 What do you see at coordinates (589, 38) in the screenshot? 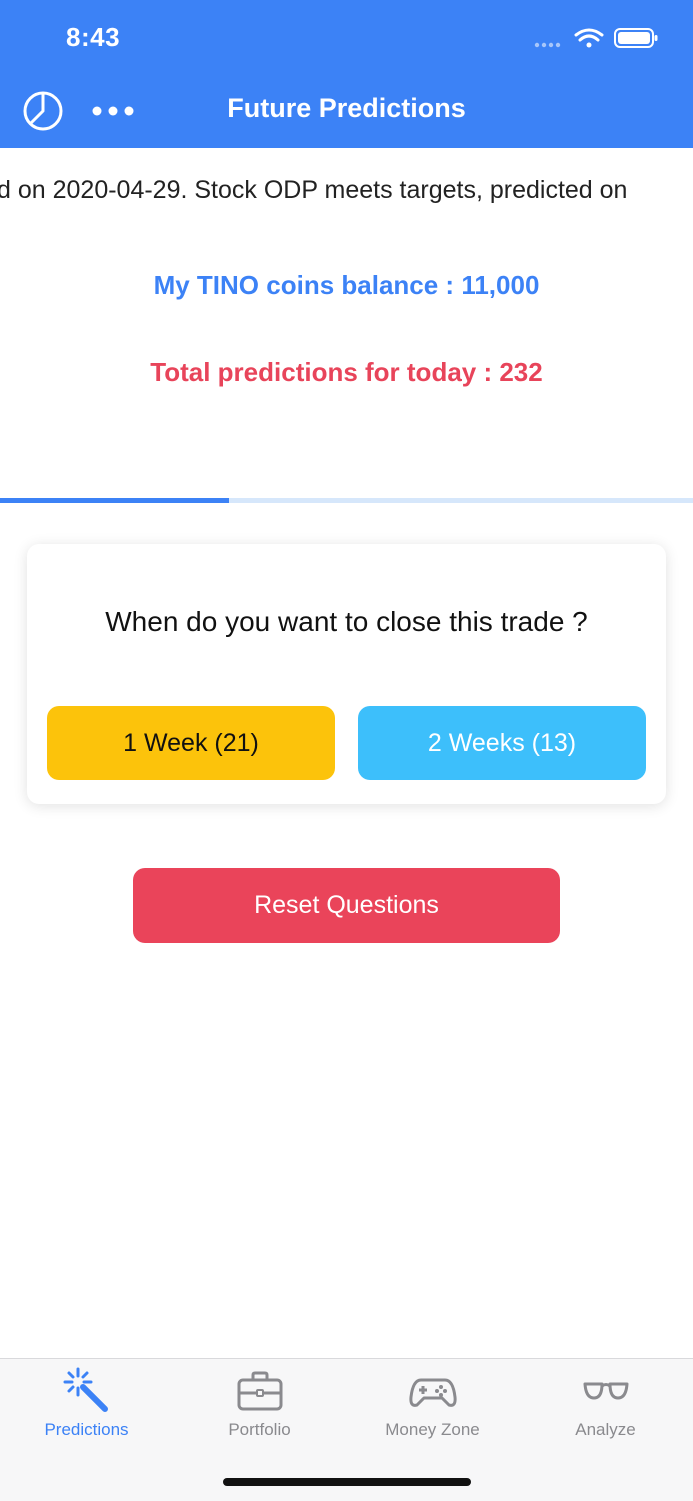
I see `wifi-icon` at bounding box center [589, 38].